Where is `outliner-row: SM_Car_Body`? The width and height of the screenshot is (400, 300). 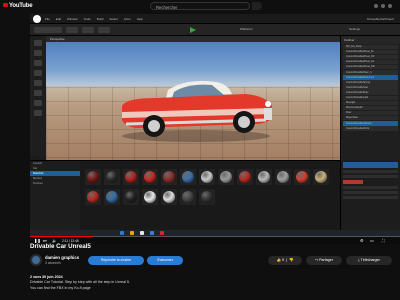 outliner-row: SM_Car_Body is located at coordinates (370, 47).